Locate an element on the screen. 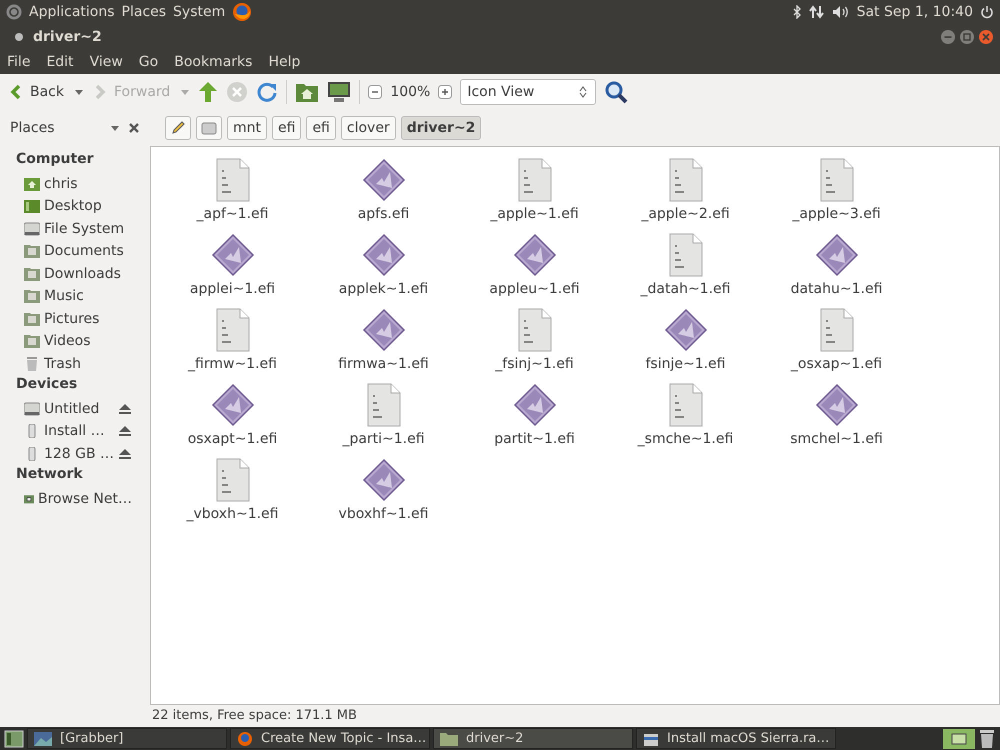 This screenshot has width=1000, height=750. file-name: applei~1.efi is located at coordinates (233, 289).